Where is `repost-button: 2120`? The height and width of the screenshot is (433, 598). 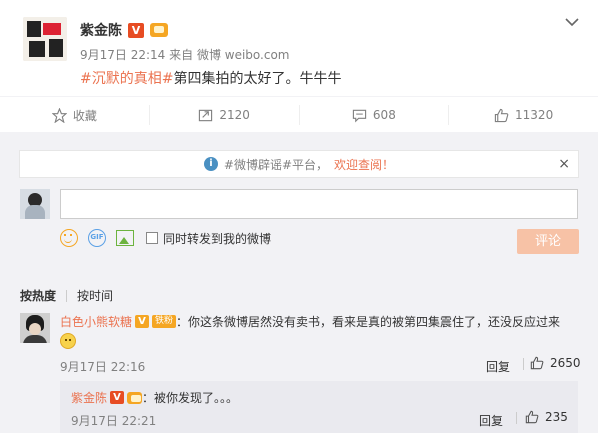
repost-button: 2120 is located at coordinates (225, 115).